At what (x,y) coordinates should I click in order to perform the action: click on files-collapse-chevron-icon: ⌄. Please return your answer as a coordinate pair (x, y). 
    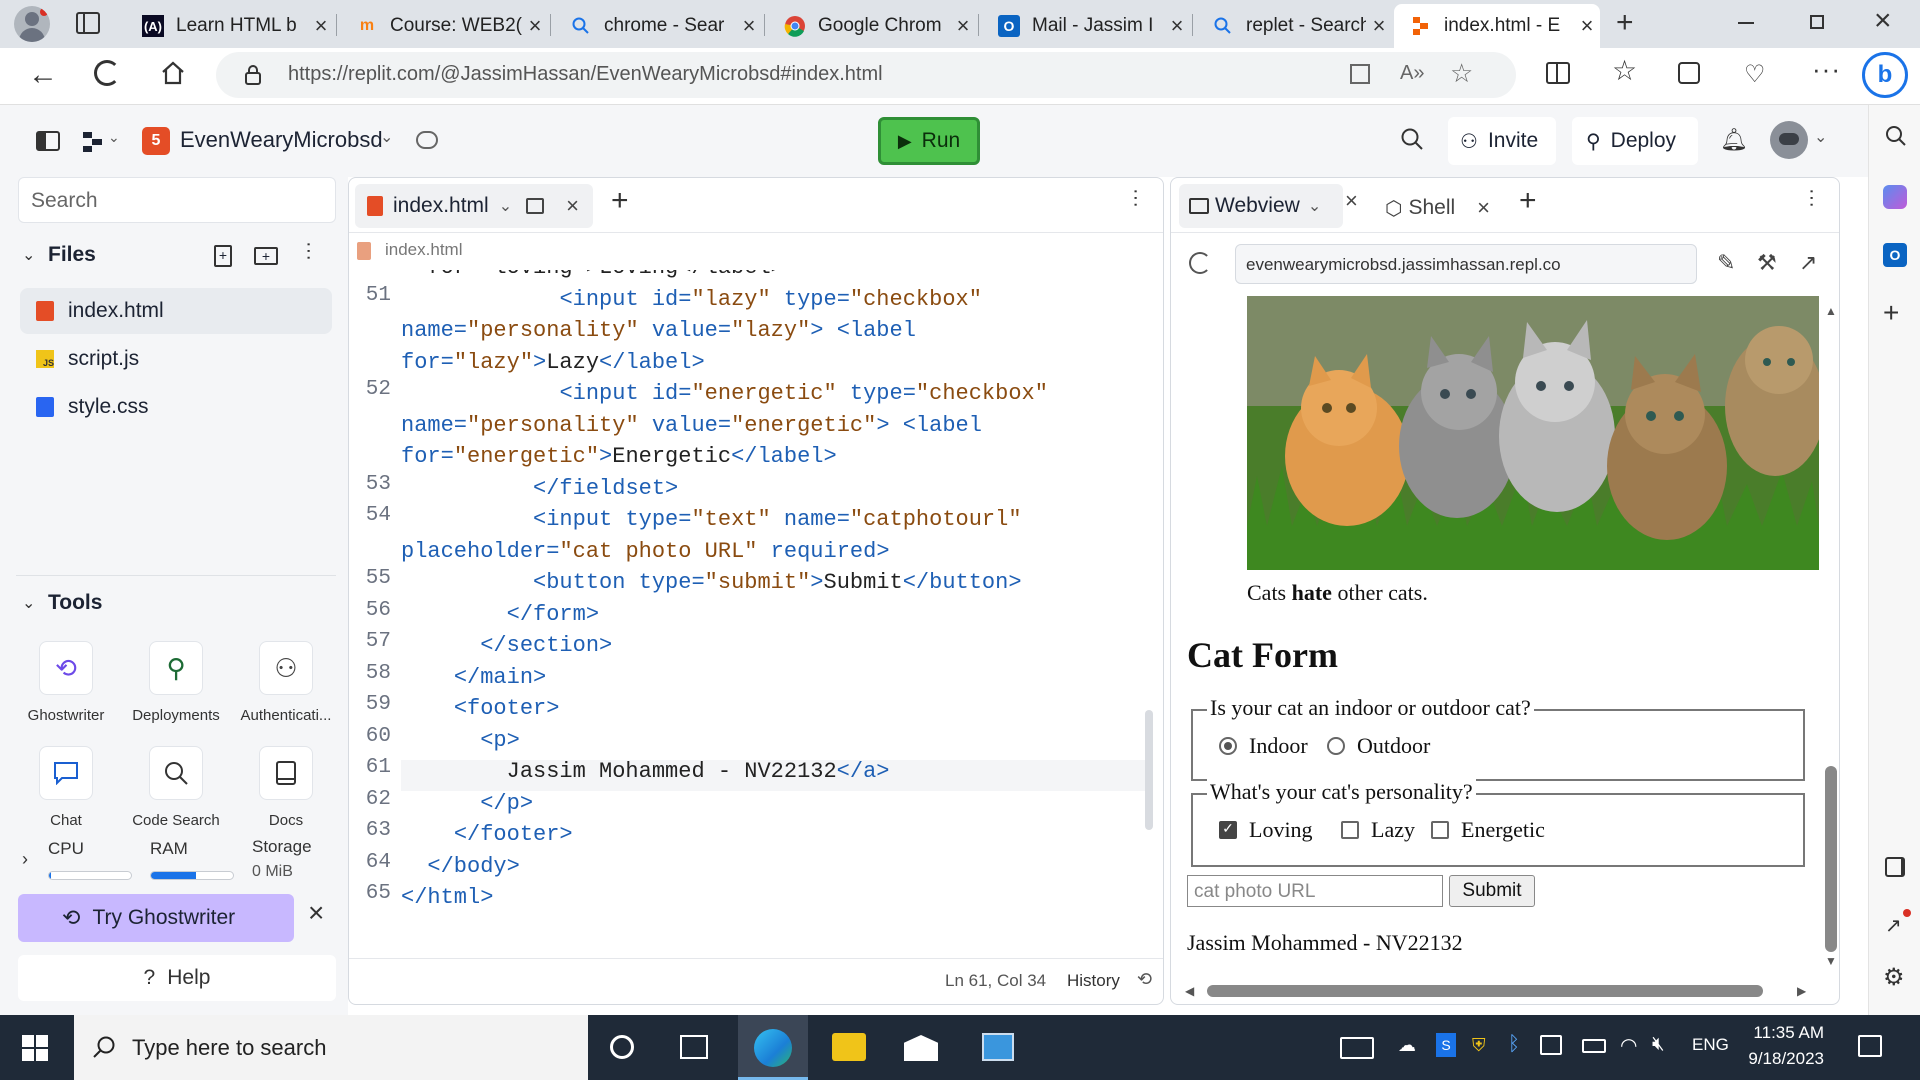
    Looking at the image, I should click on (28, 255).